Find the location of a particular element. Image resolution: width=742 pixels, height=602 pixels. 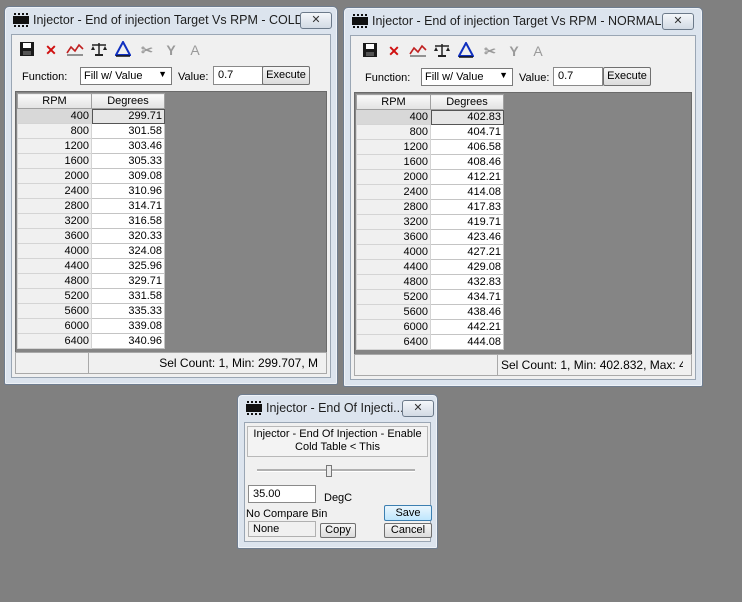

degrees-cell: 305.33 is located at coordinates (128, 161).